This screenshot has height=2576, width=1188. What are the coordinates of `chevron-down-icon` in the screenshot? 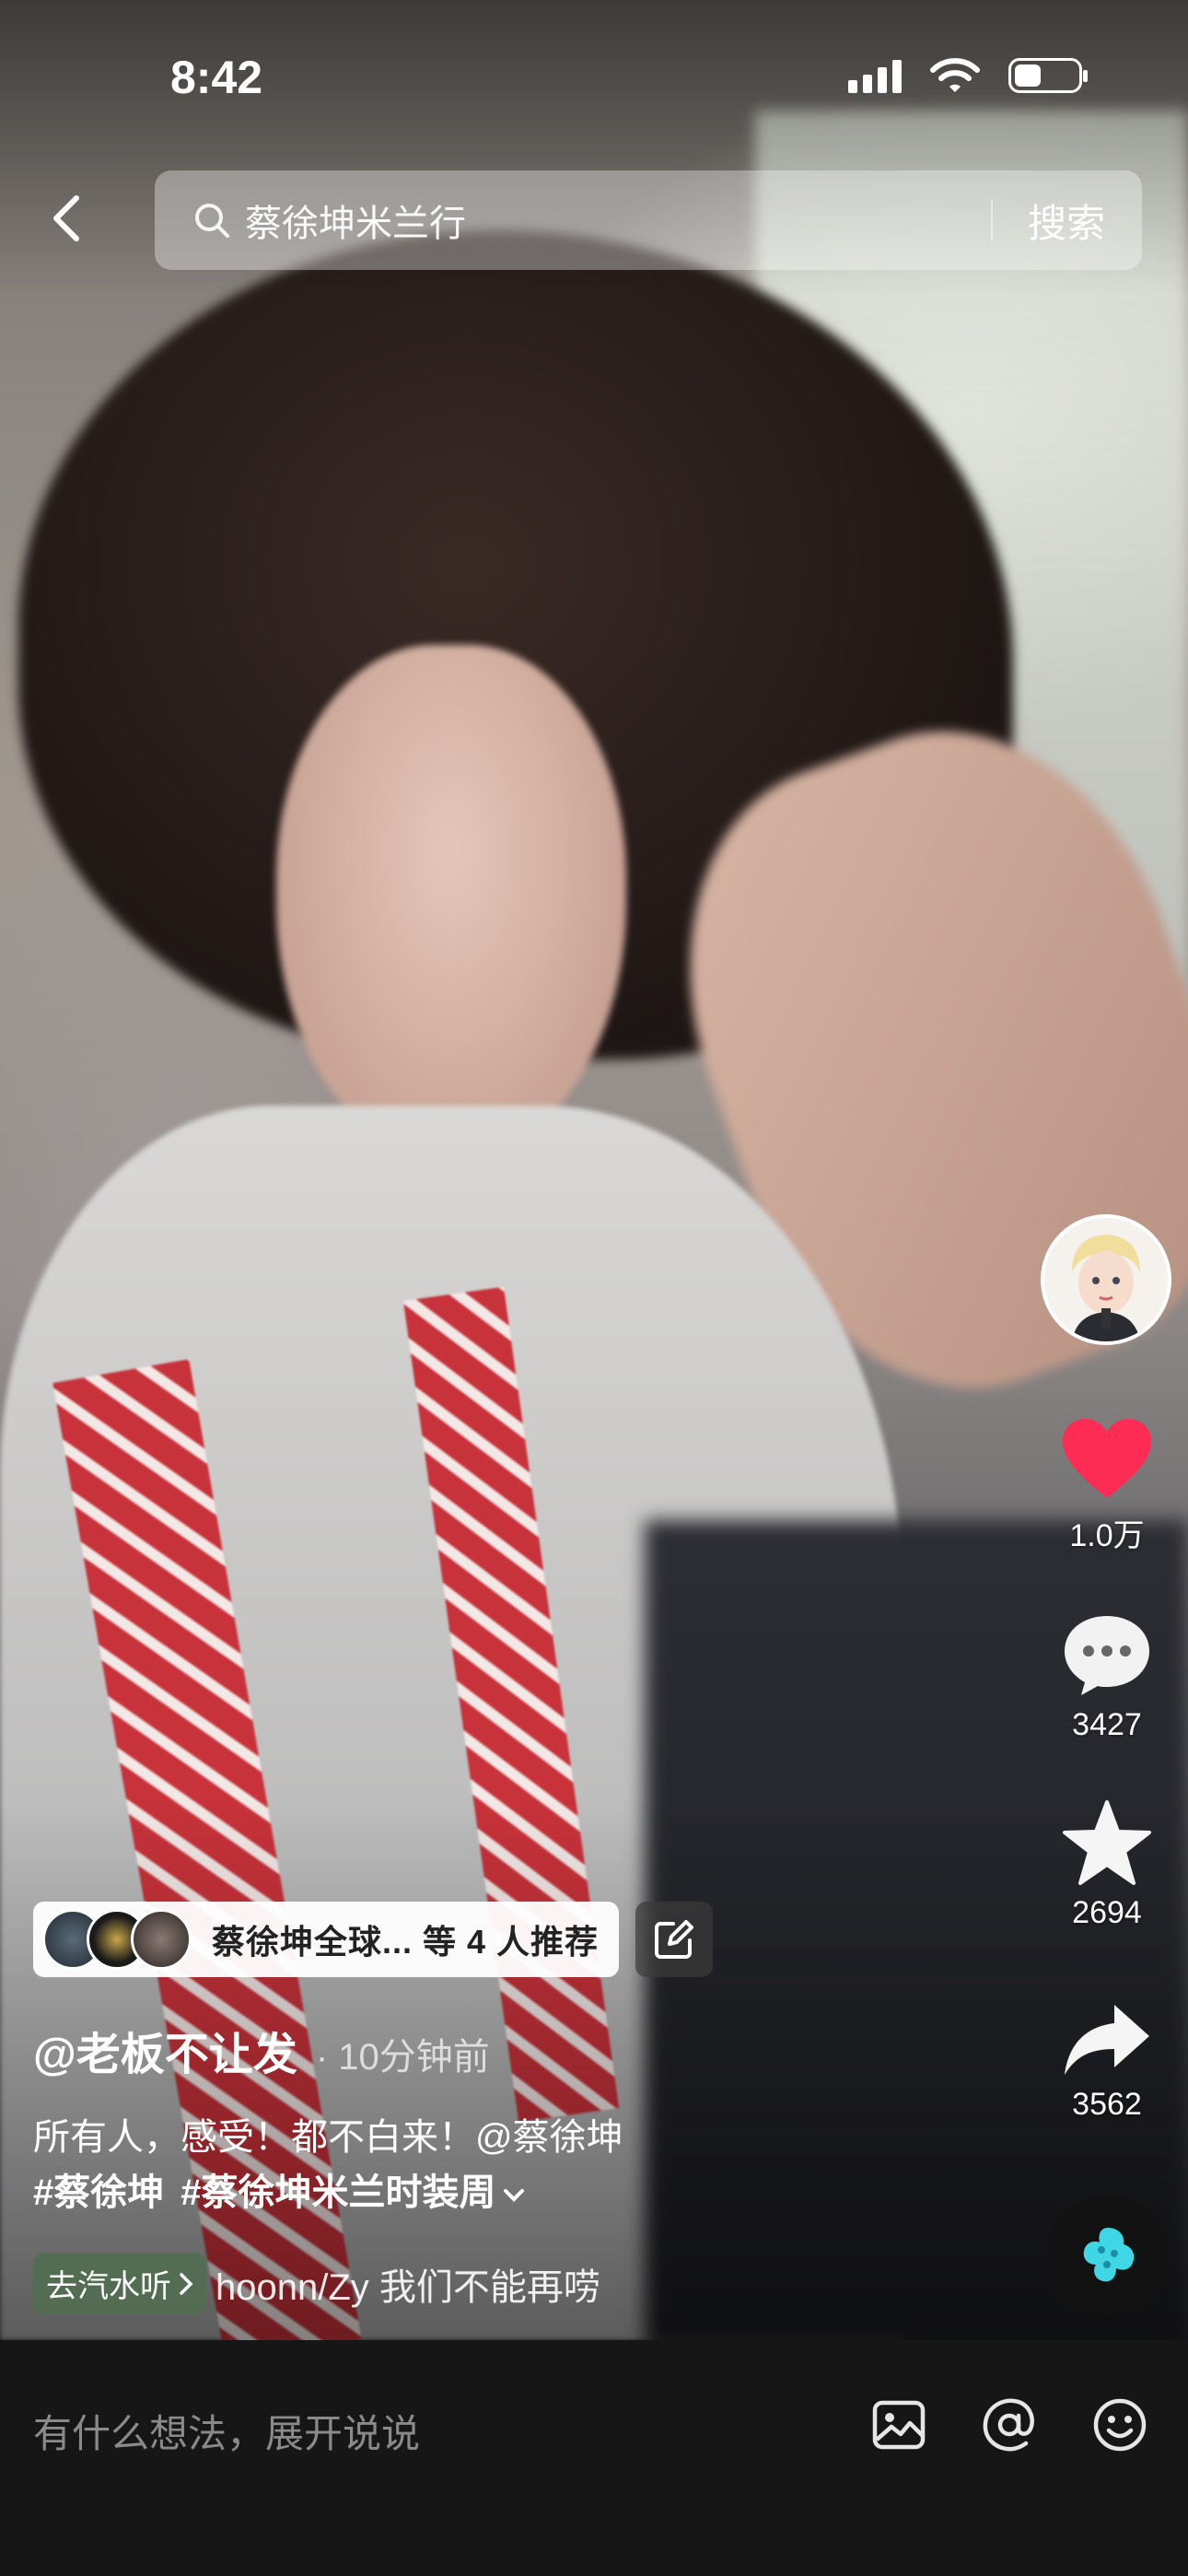 It's located at (514, 2195).